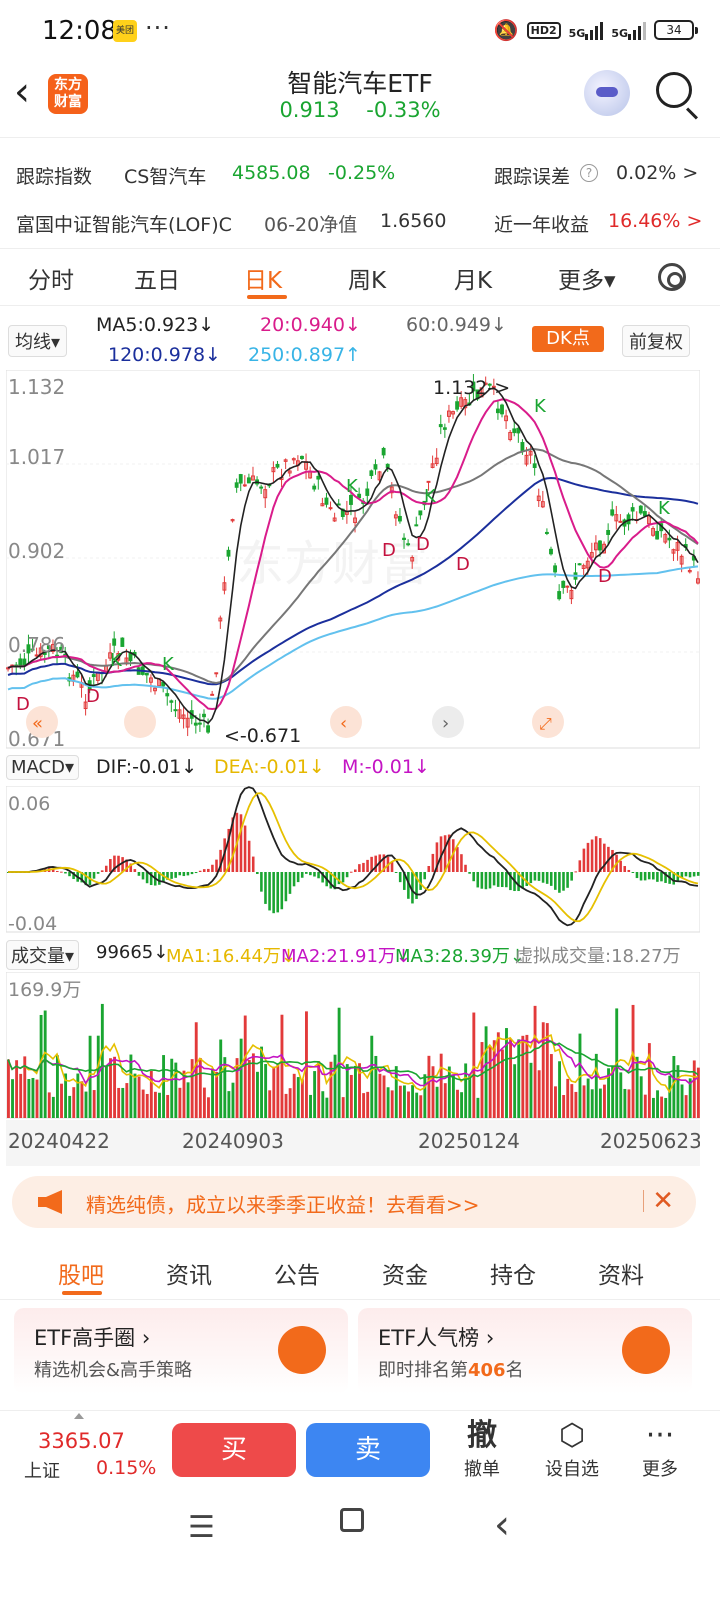 This screenshot has height=1600, width=720. What do you see at coordinates (81, 1273) in the screenshot?
I see `tab-forum: 股吧` at bounding box center [81, 1273].